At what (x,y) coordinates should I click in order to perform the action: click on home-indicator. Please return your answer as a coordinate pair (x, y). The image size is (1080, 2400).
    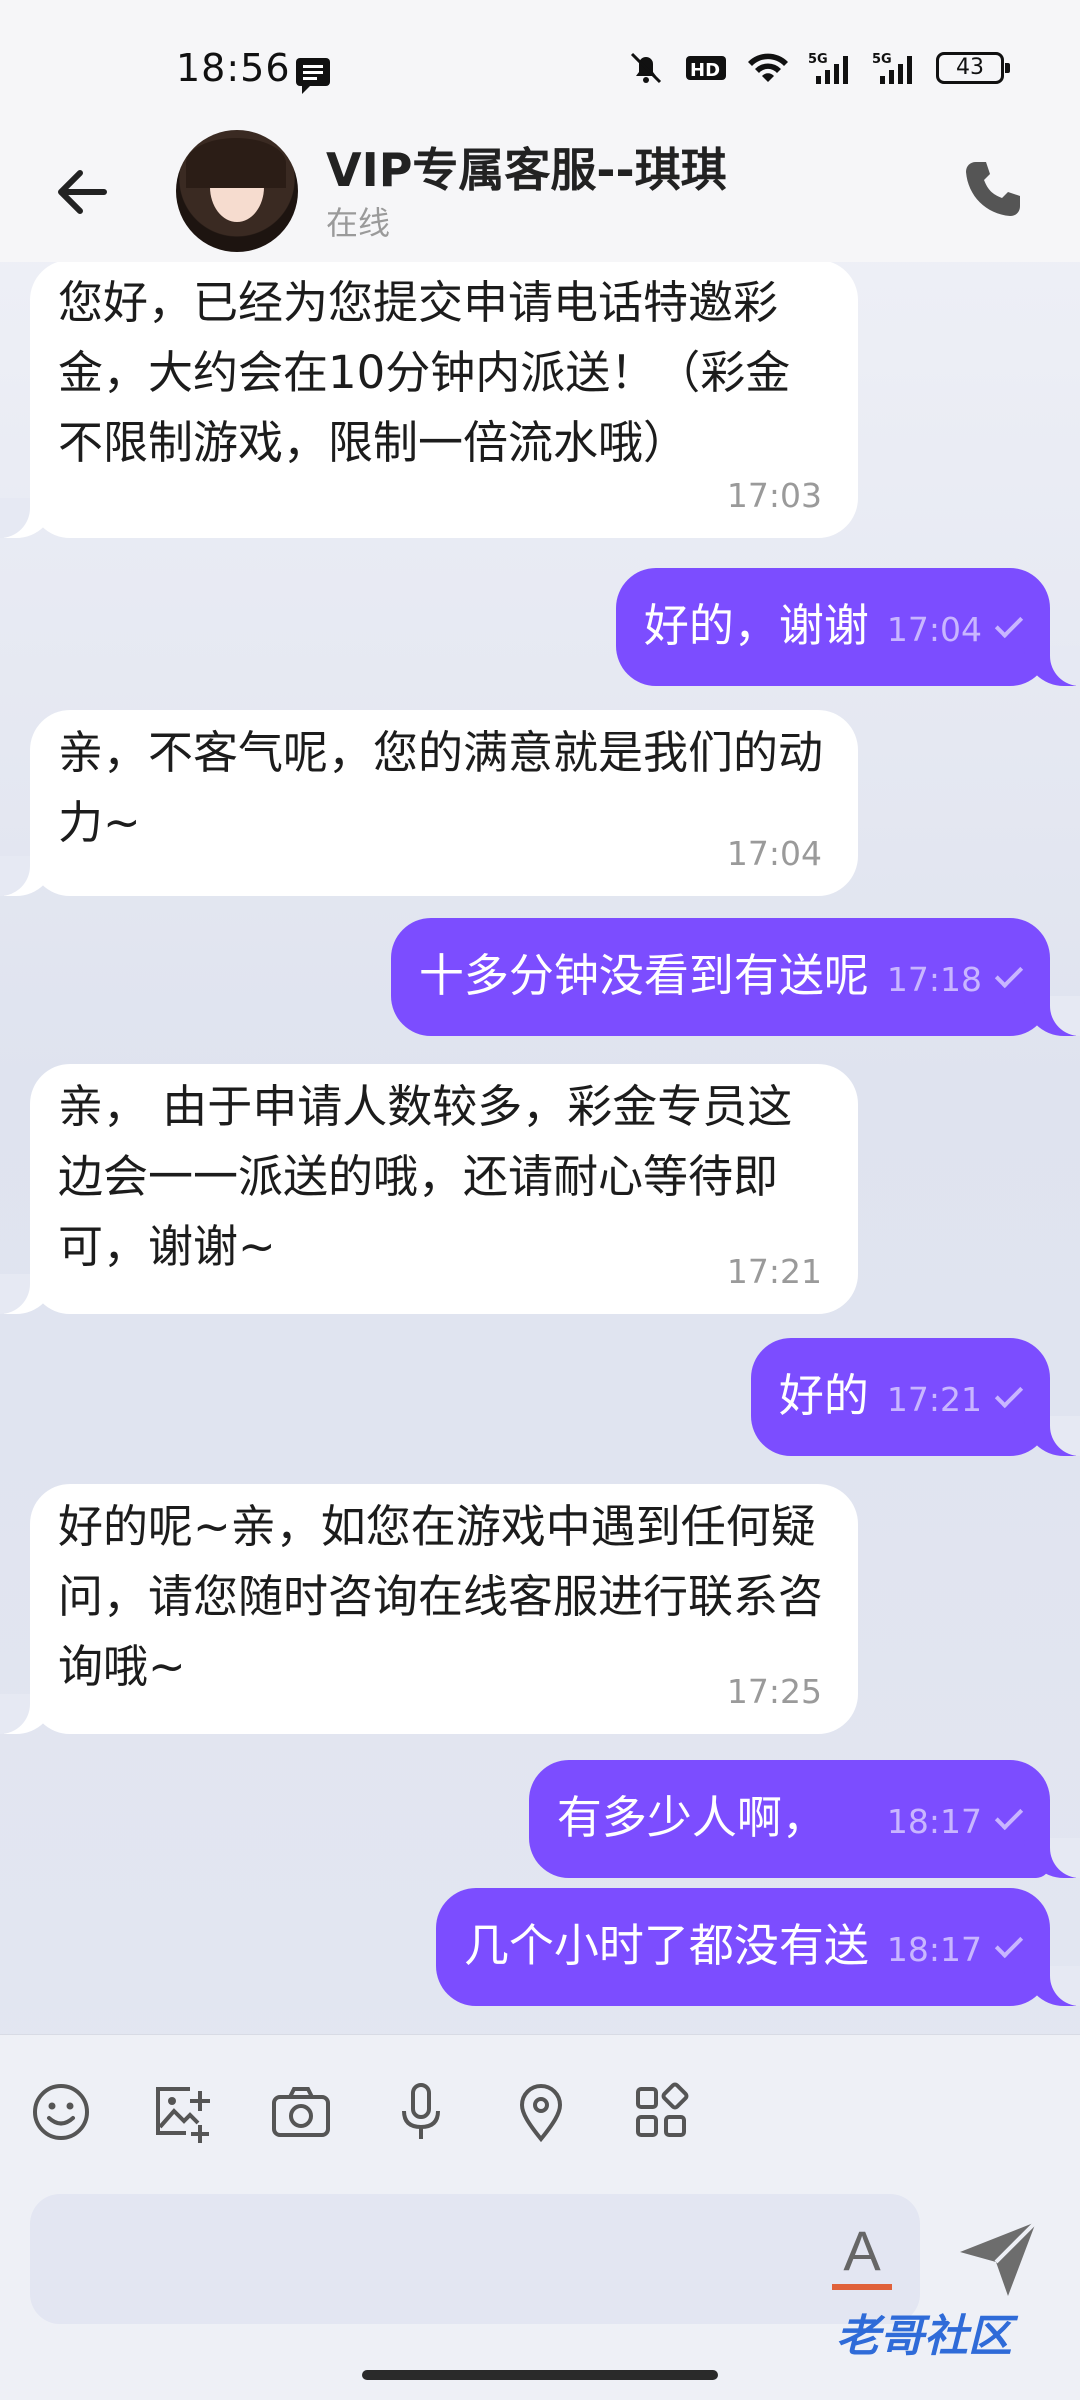
    Looking at the image, I should click on (540, 2375).